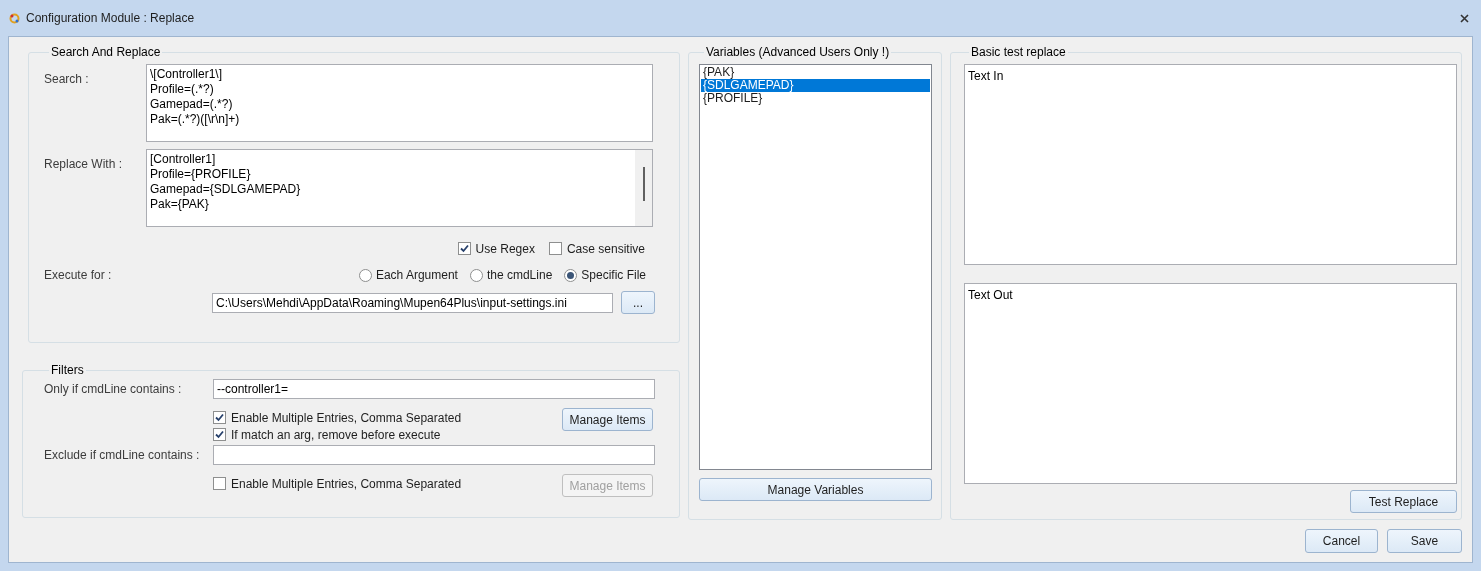  Describe the element at coordinates (1341, 541) in the screenshot. I see `dialog-button: Cancel` at that location.